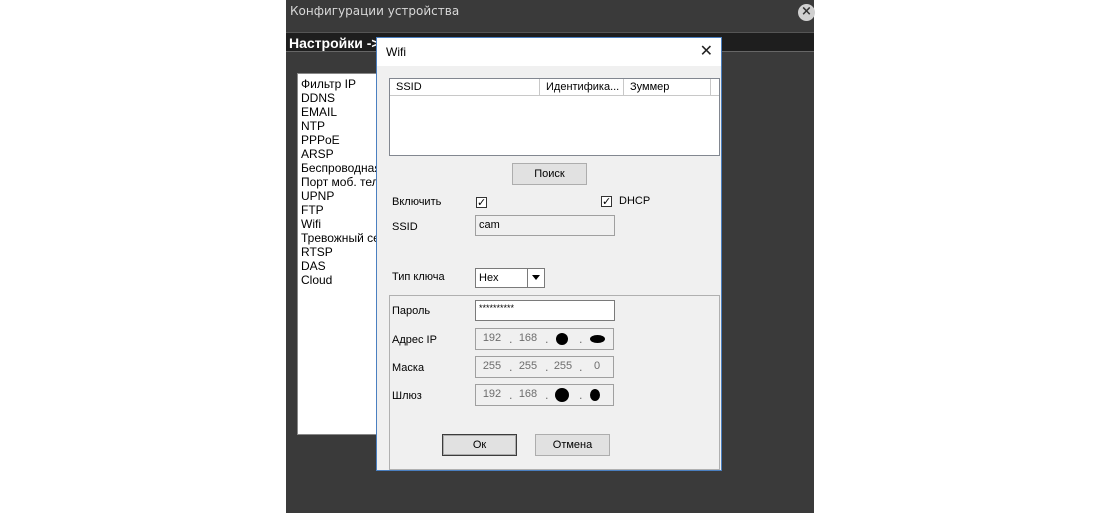 This screenshot has height=513, width=1100. What do you see at coordinates (417, 202) in the screenshot?
I see `enable-label: Включить` at bounding box center [417, 202].